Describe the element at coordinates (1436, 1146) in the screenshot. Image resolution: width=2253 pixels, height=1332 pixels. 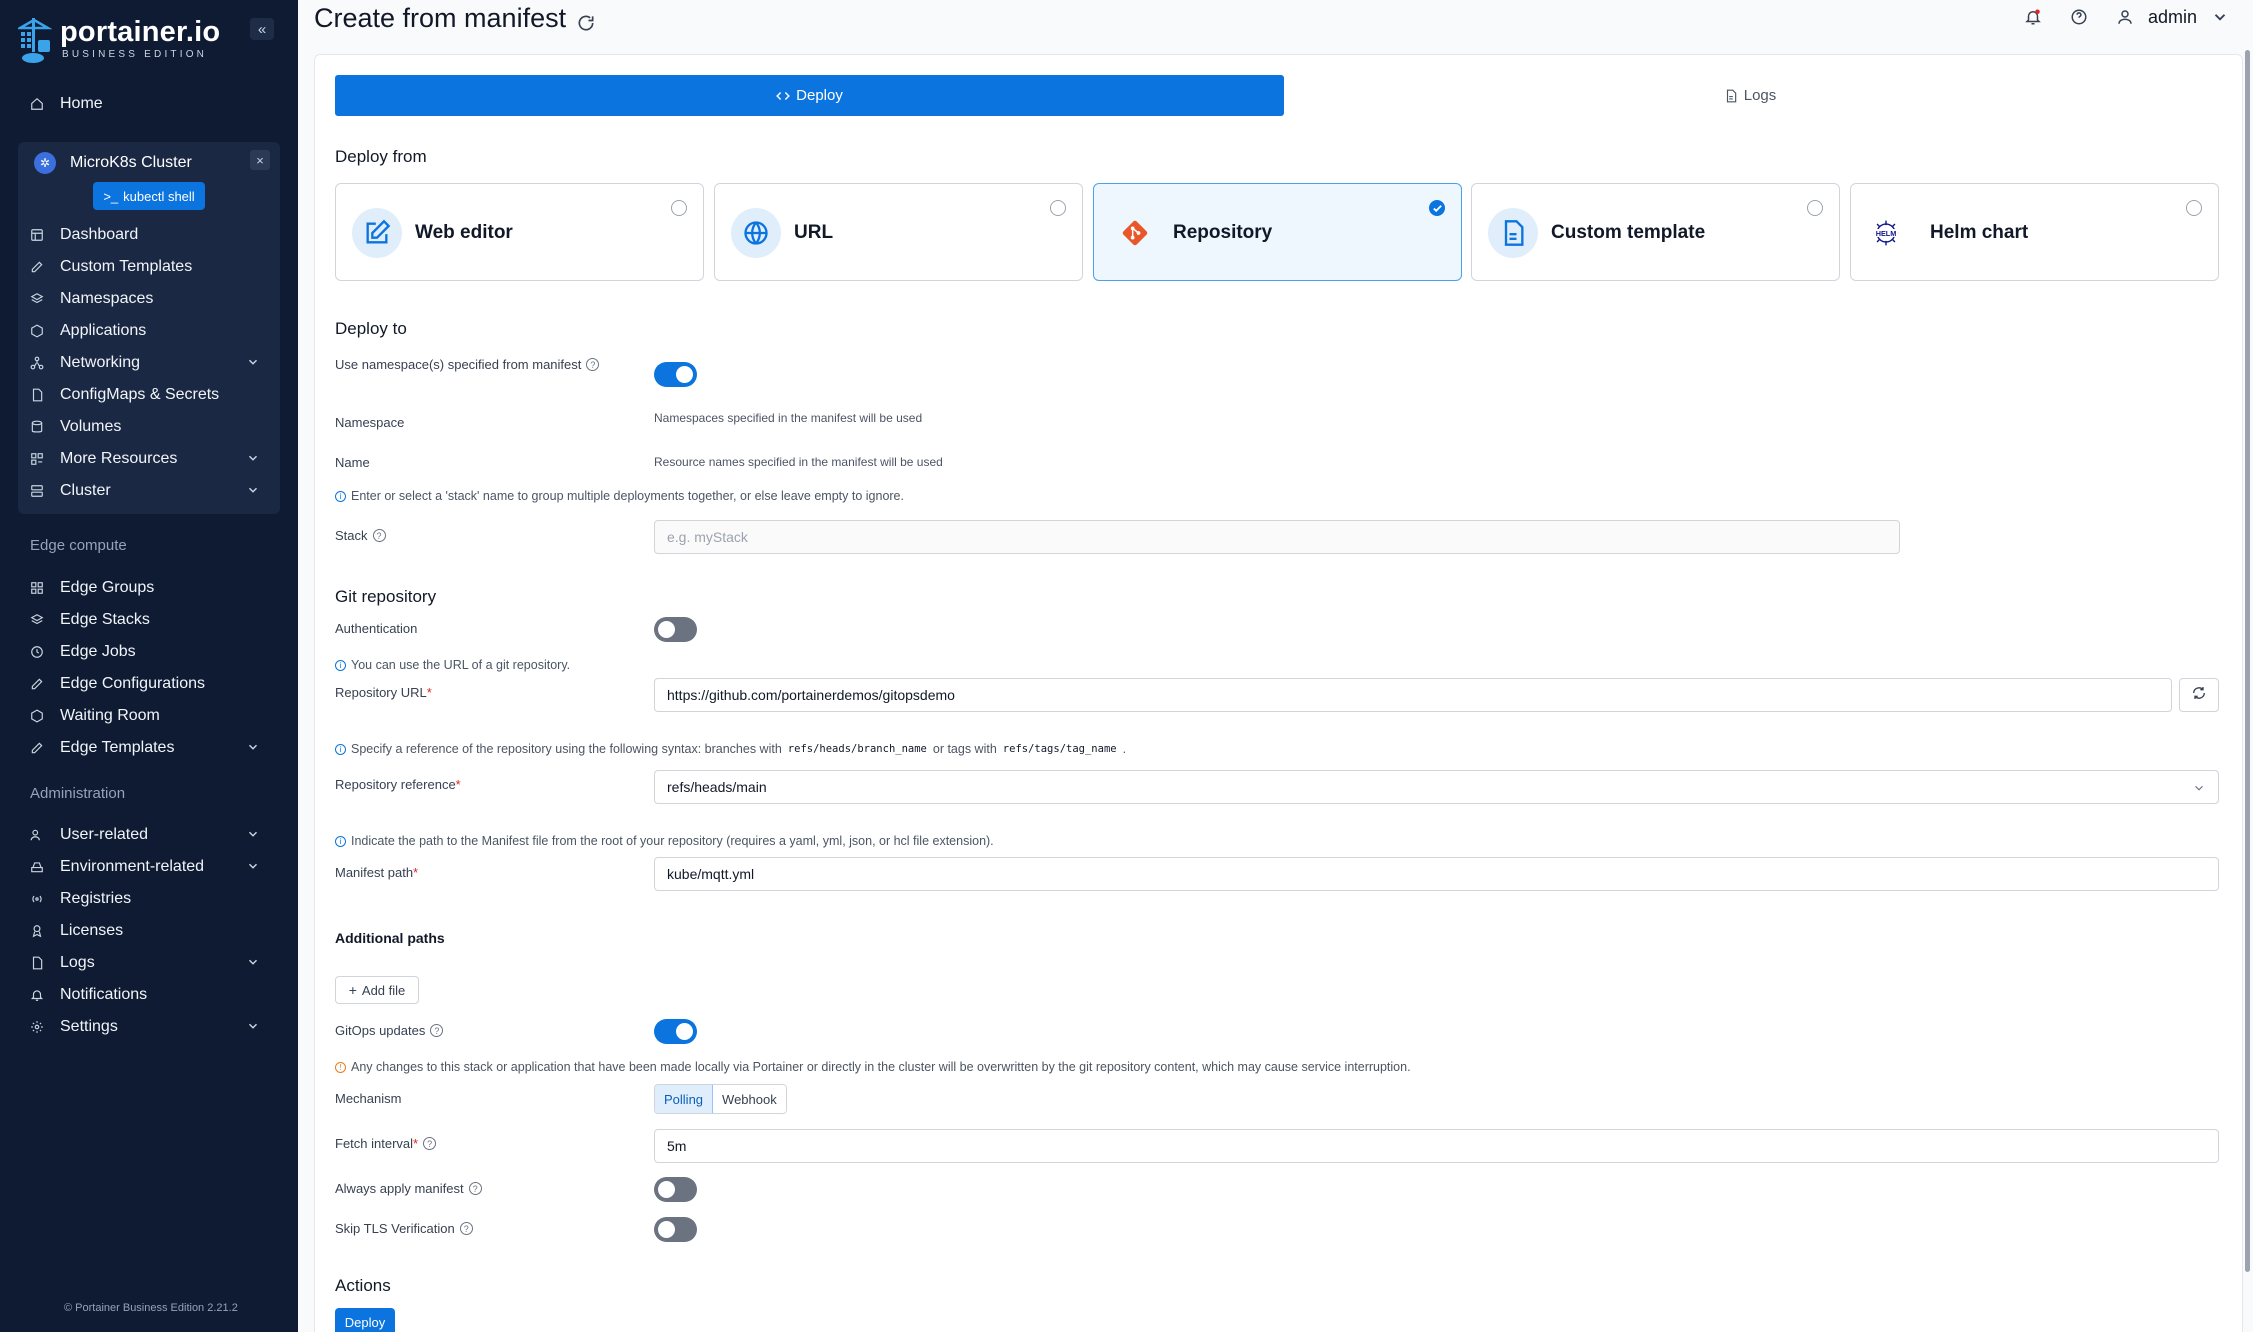
I see `fetch-interval-input: 5m` at that location.